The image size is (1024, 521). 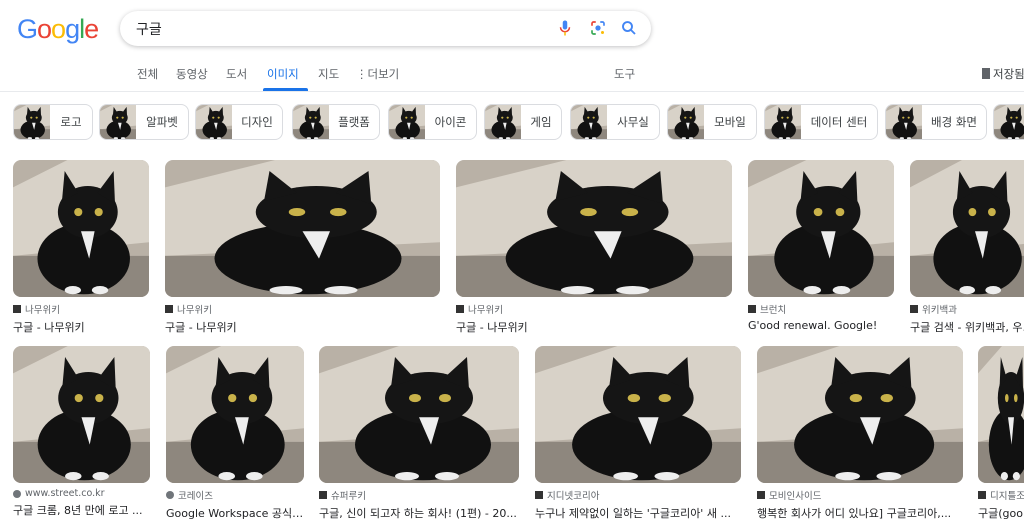 What do you see at coordinates (377, 74) in the screenshot?
I see `tab-more: ⋮더보기` at bounding box center [377, 74].